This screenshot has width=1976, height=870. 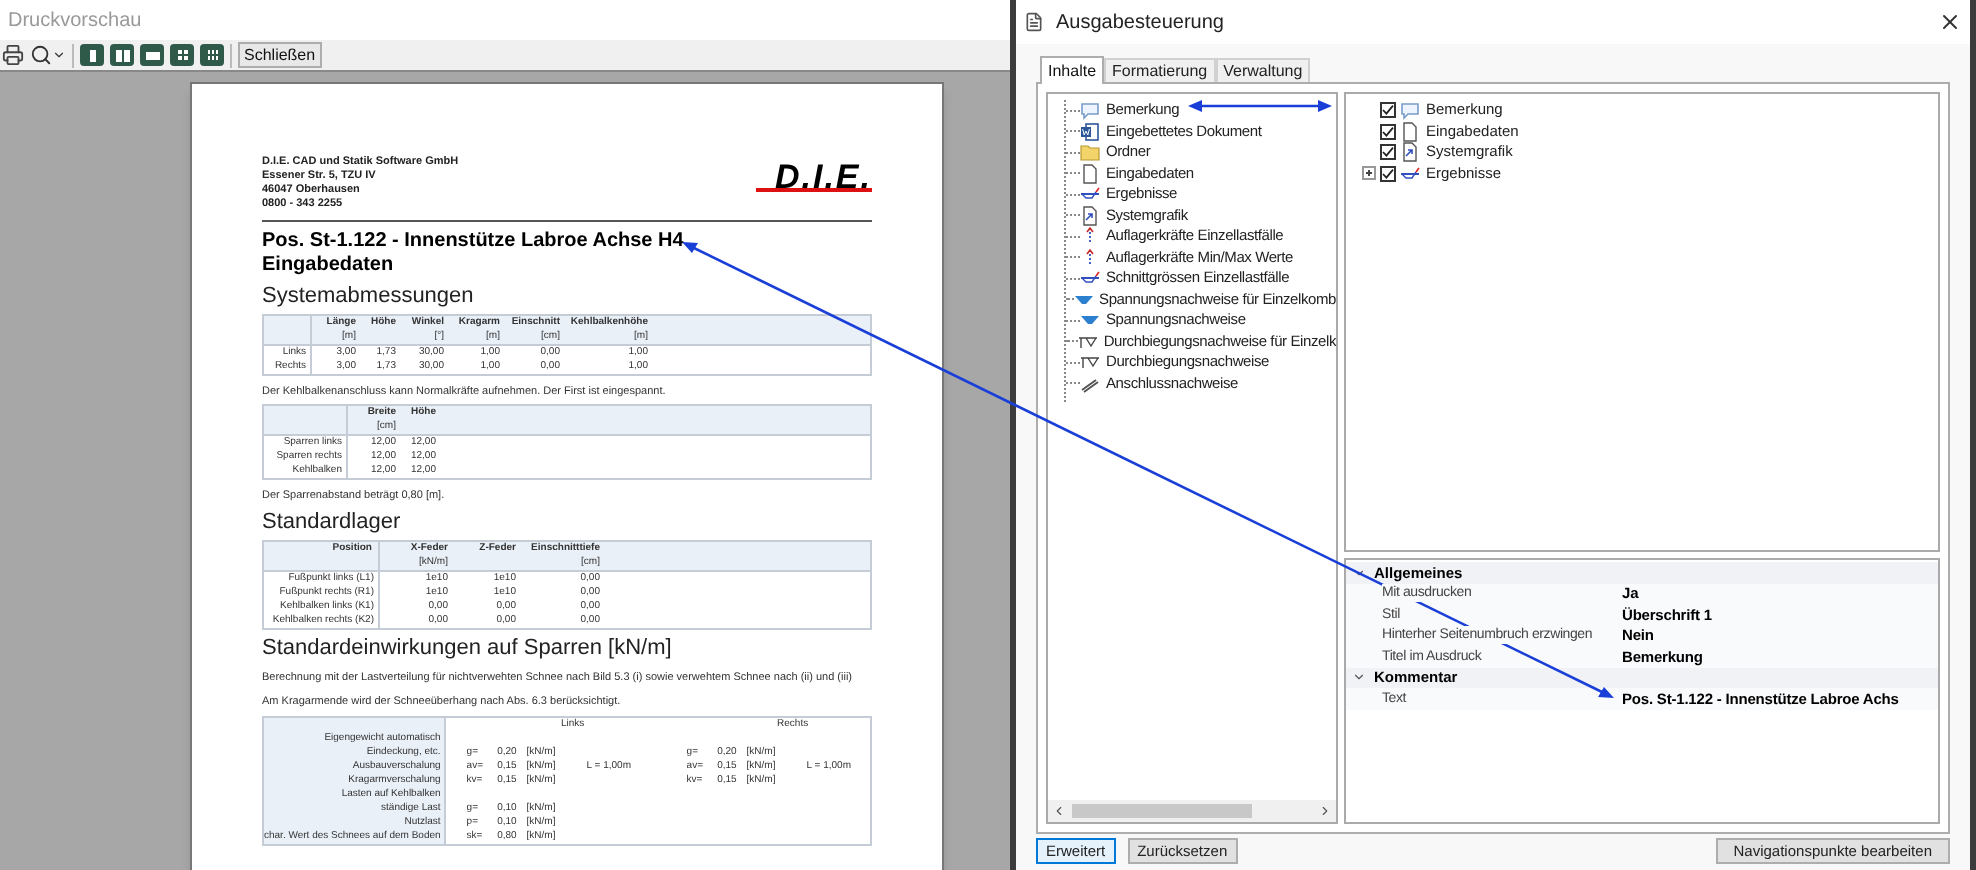 What do you see at coordinates (1950, 22) in the screenshot?
I see `close-icon` at bounding box center [1950, 22].